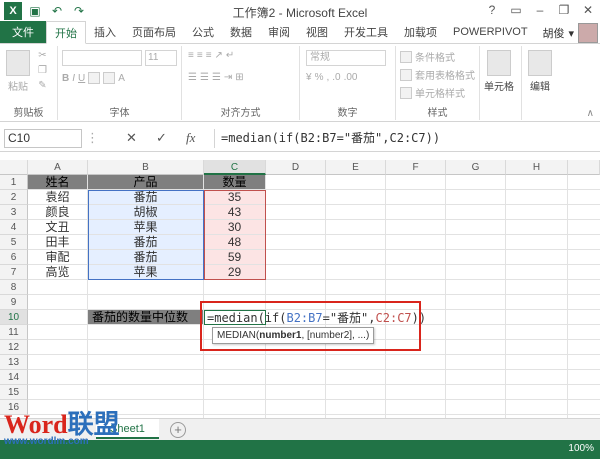  What do you see at coordinates (14, 332) in the screenshot?
I see `row-header: 11` at bounding box center [14, 332].